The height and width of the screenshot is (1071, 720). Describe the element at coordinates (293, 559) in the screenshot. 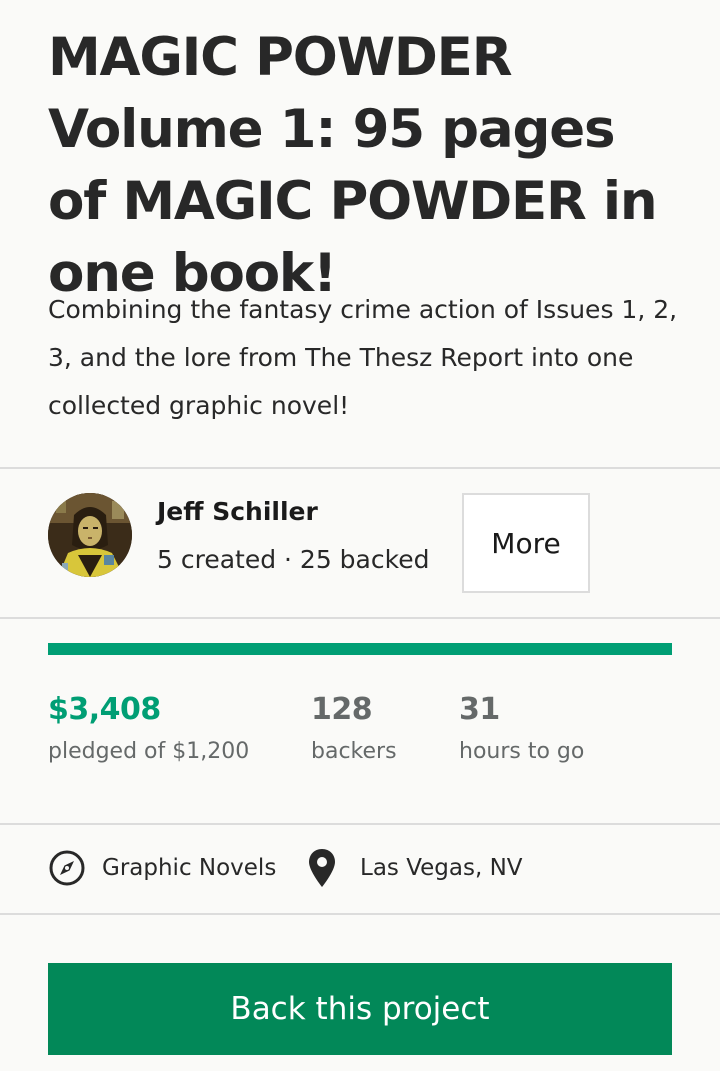

I see `creator-stats: 5 created · 25 backed` at that location.